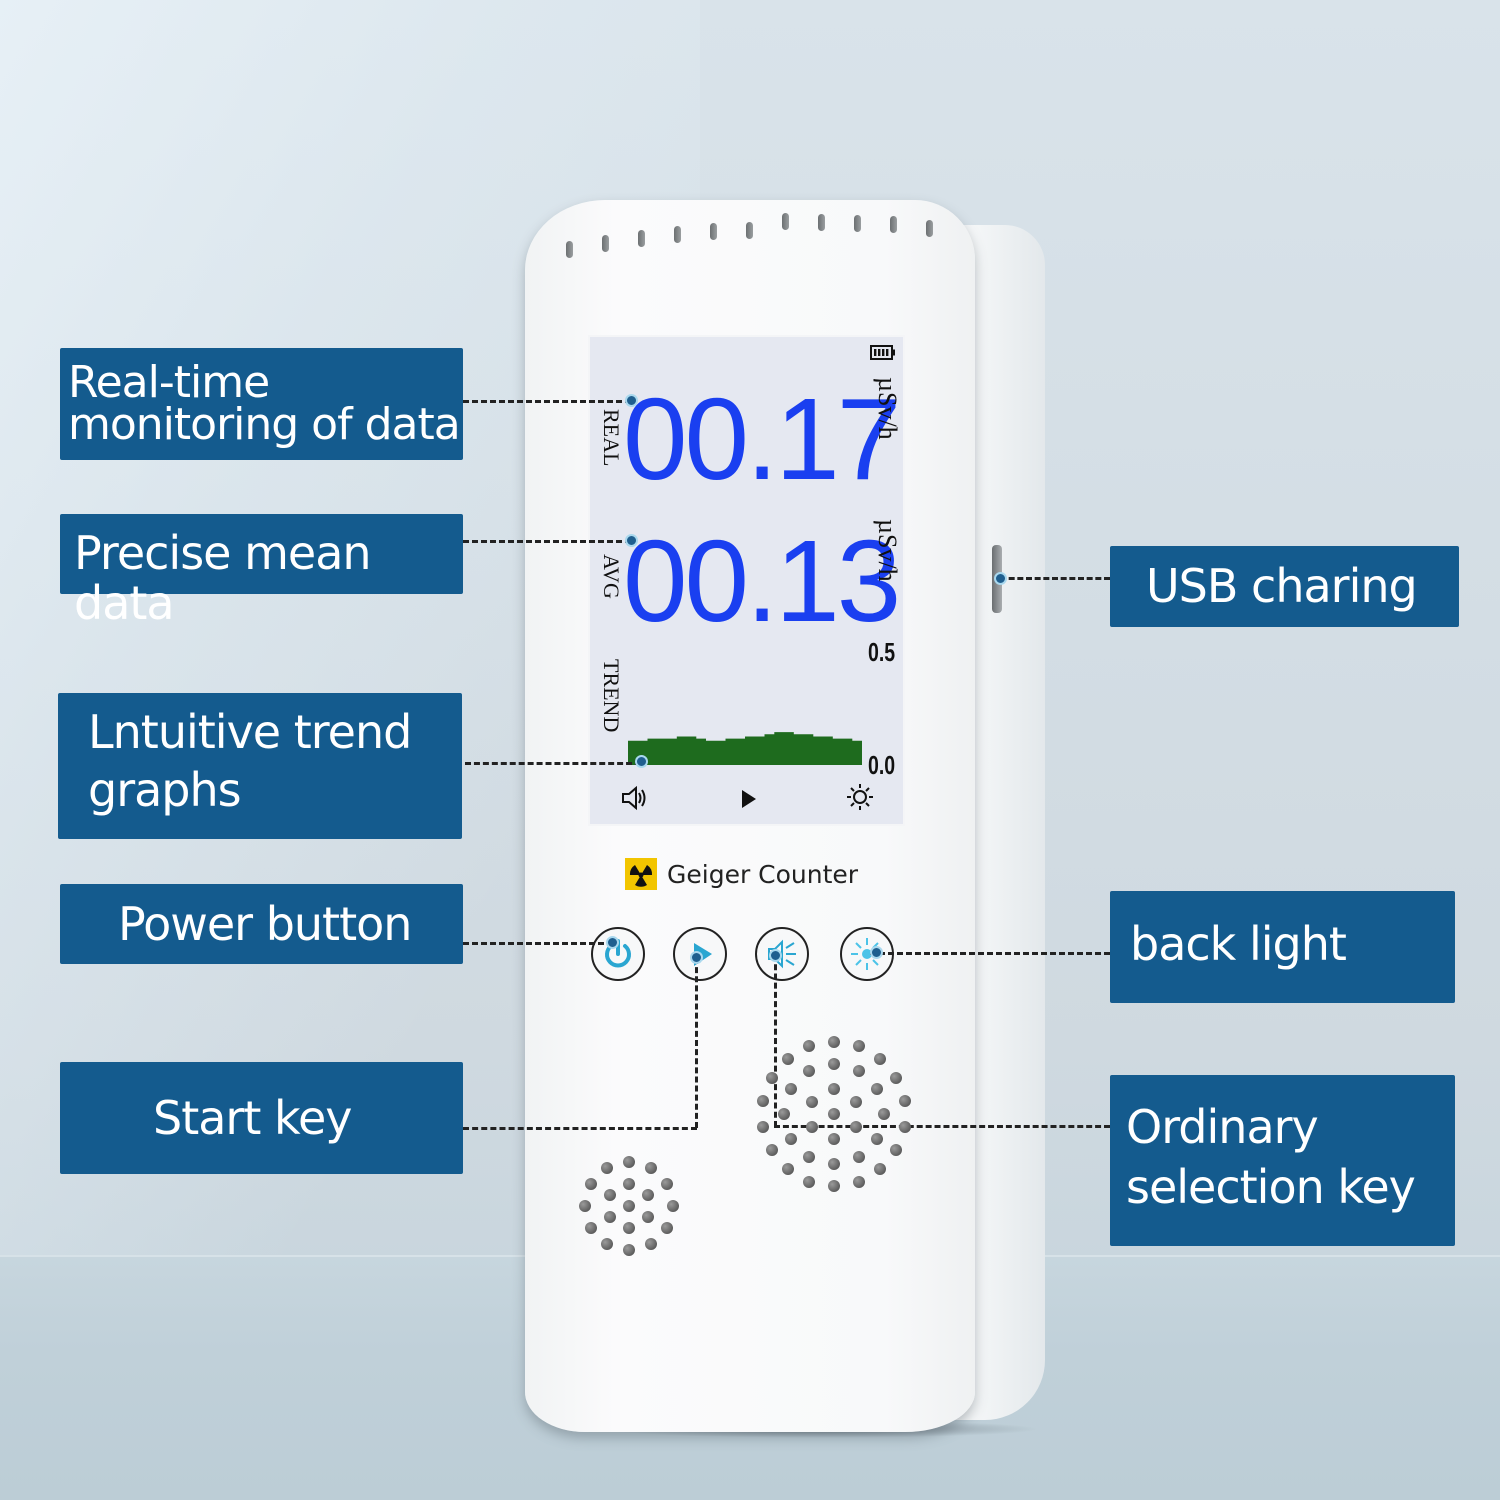 This screenshot has height=1500, width=1500. I want to click on radiation-icon, so click(641, 874).